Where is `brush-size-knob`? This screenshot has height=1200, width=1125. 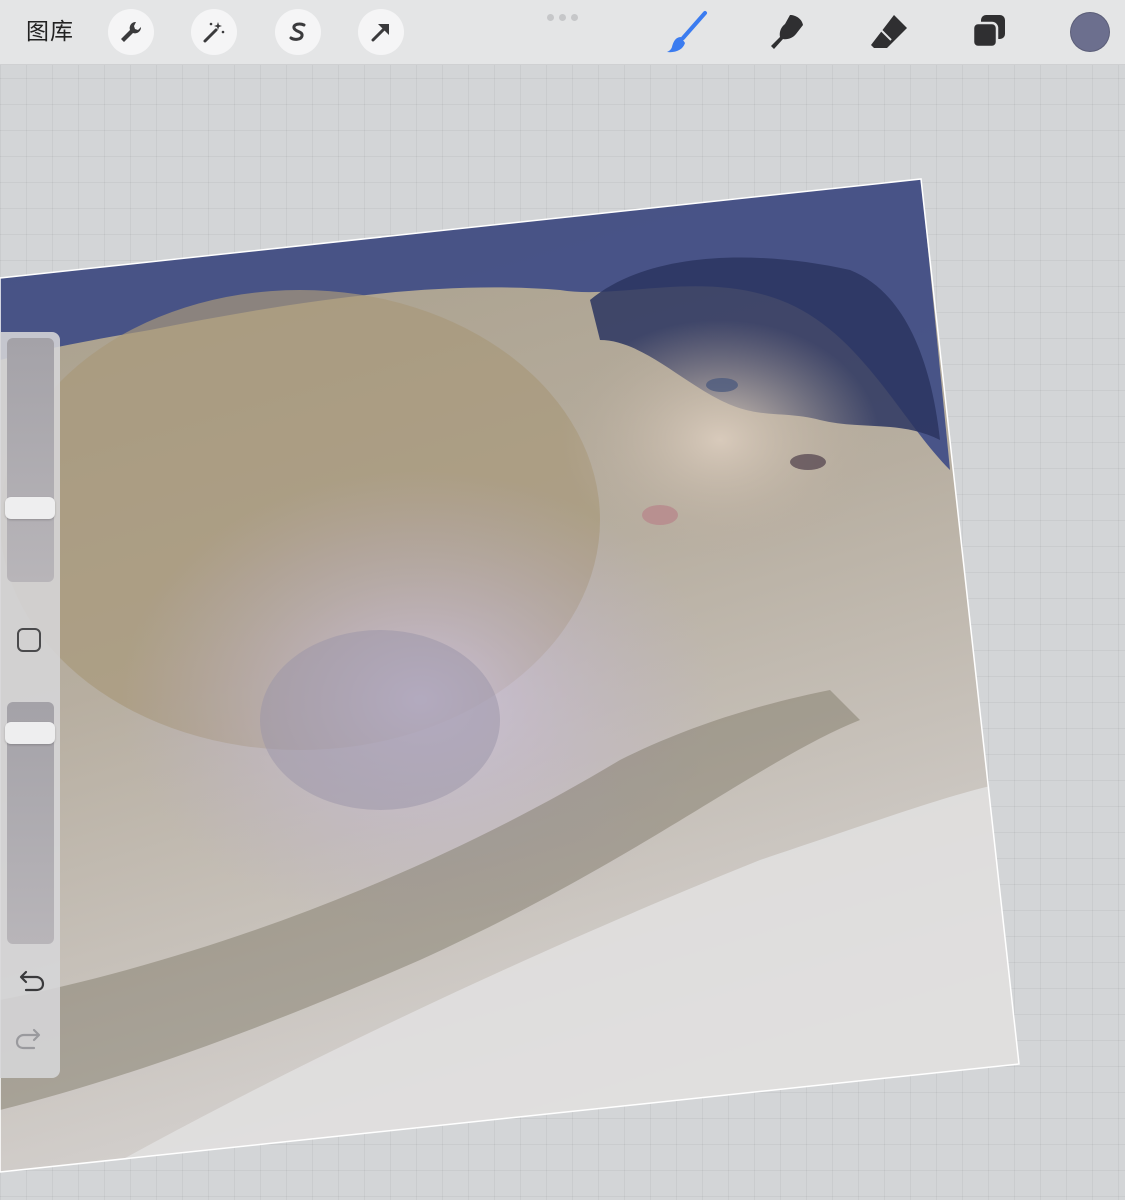
brush-size-knob is located at coordinates (30, 508).